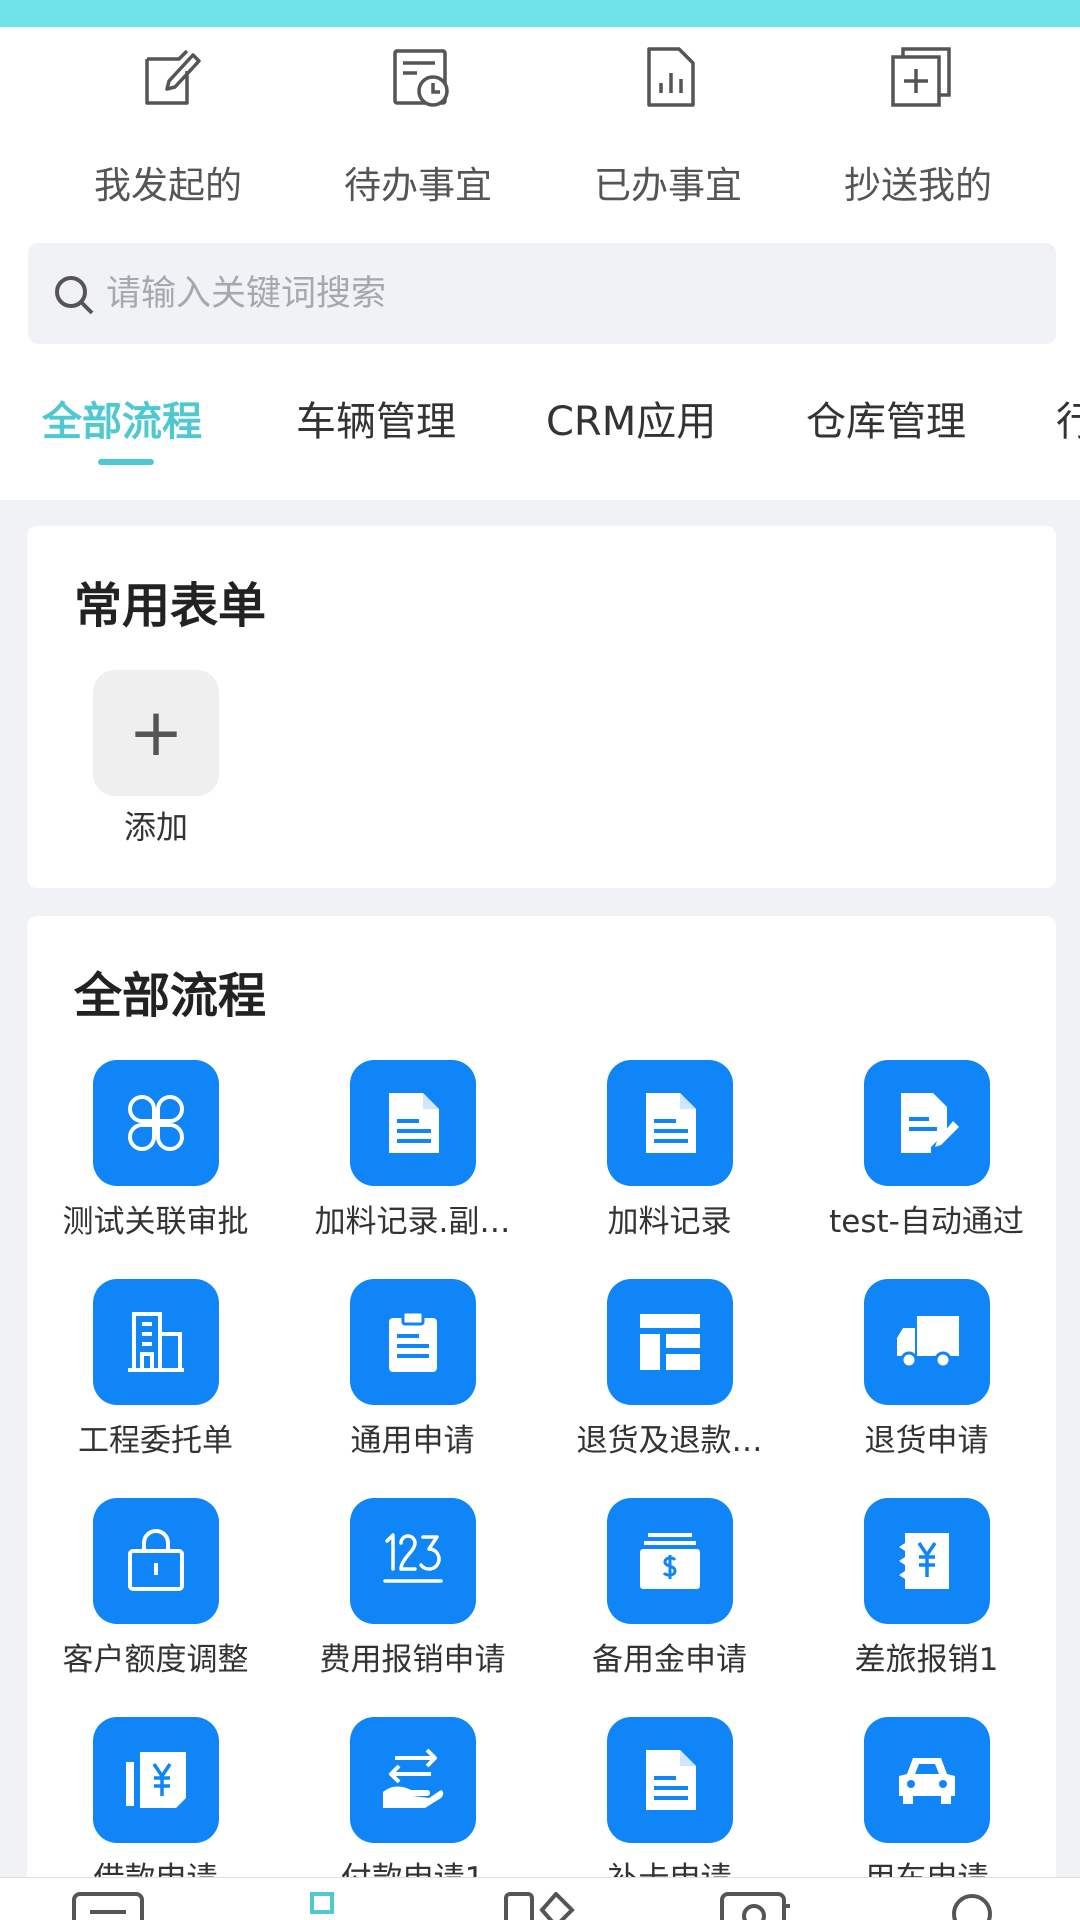  I want to click on car-icon, so click(927, 1781).